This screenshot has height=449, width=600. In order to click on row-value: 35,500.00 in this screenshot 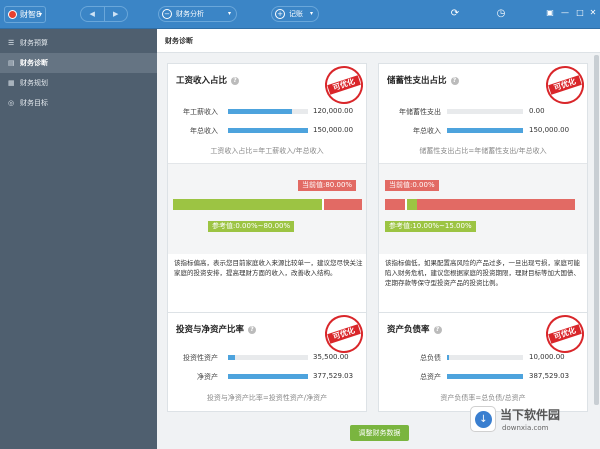, I will do `click(331, 357)`.